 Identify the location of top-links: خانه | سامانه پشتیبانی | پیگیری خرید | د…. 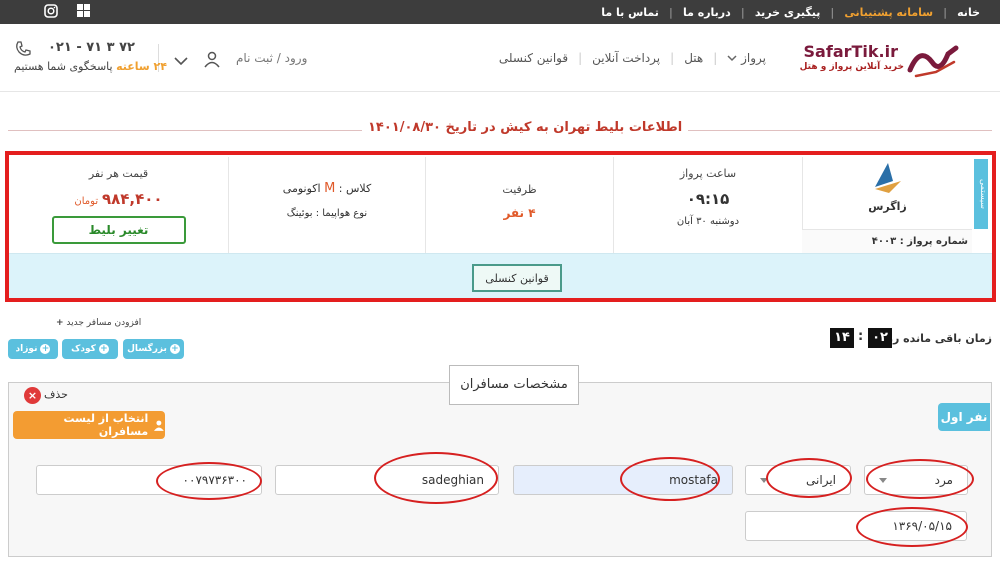
(790, 12).